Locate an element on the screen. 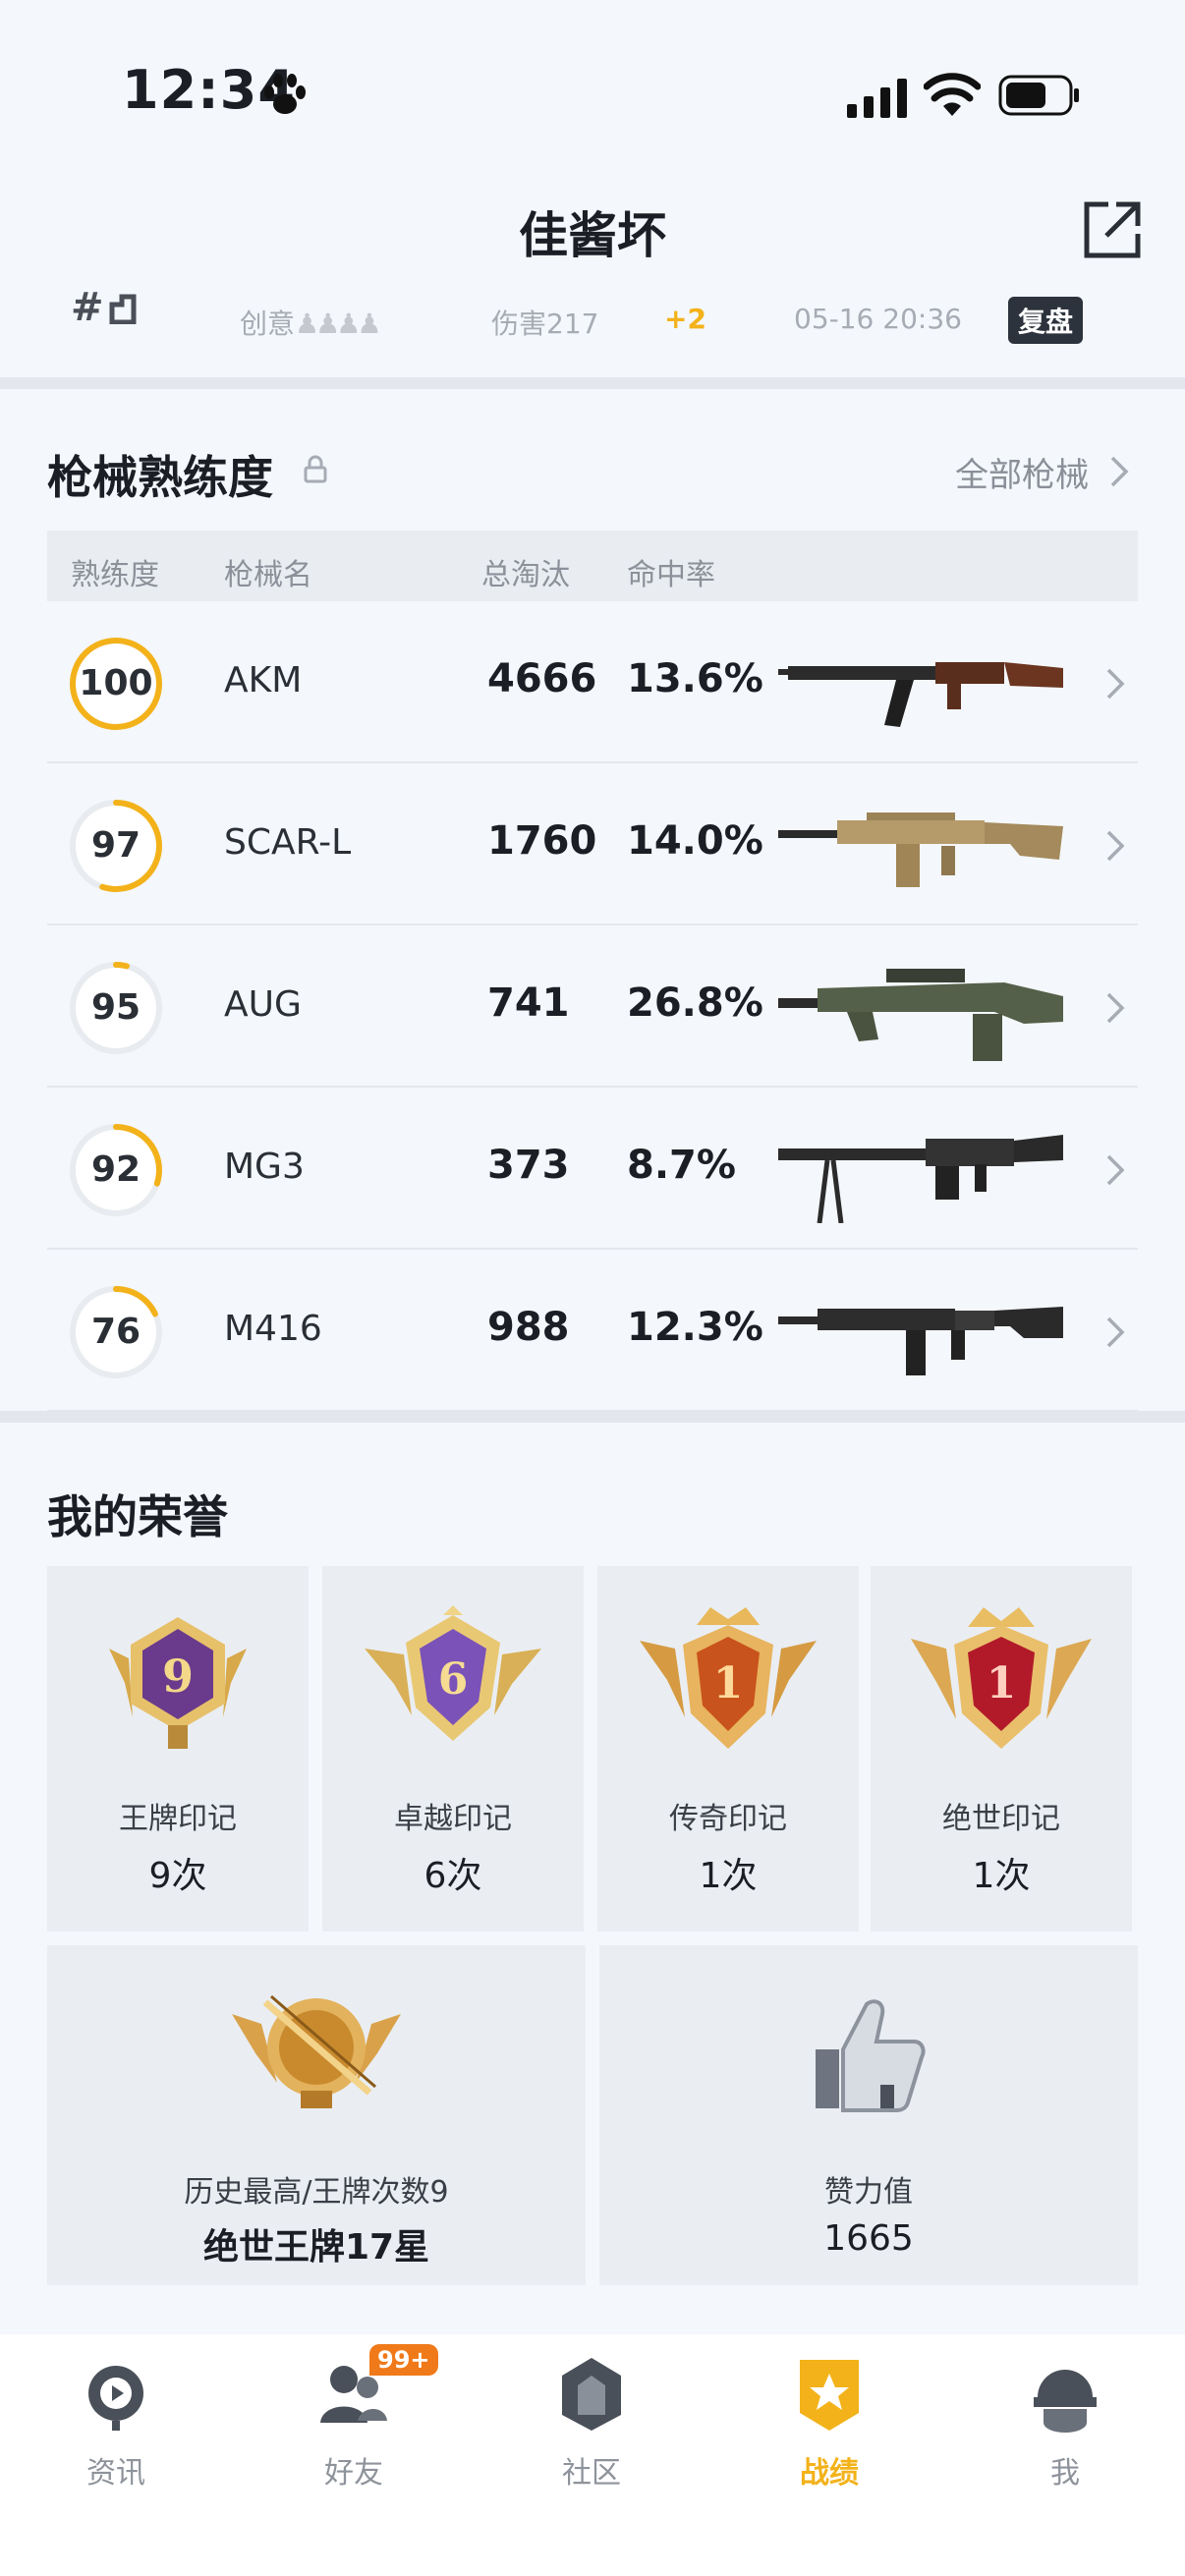 The width and height of the screenshot is (1185, 2576). honor-label: 赞力值 is located at coordinates (869, 2192).